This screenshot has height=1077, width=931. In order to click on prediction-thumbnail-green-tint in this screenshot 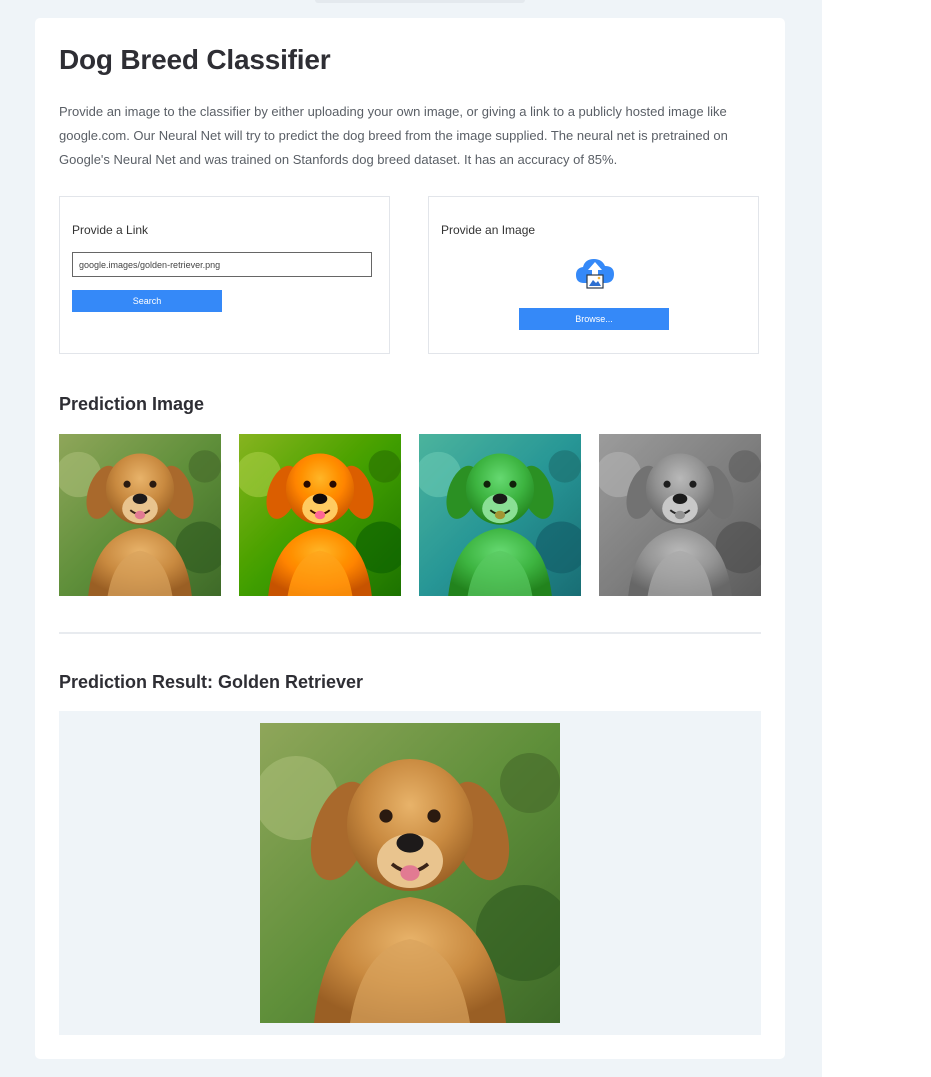, I will do `click(500, 515)`.